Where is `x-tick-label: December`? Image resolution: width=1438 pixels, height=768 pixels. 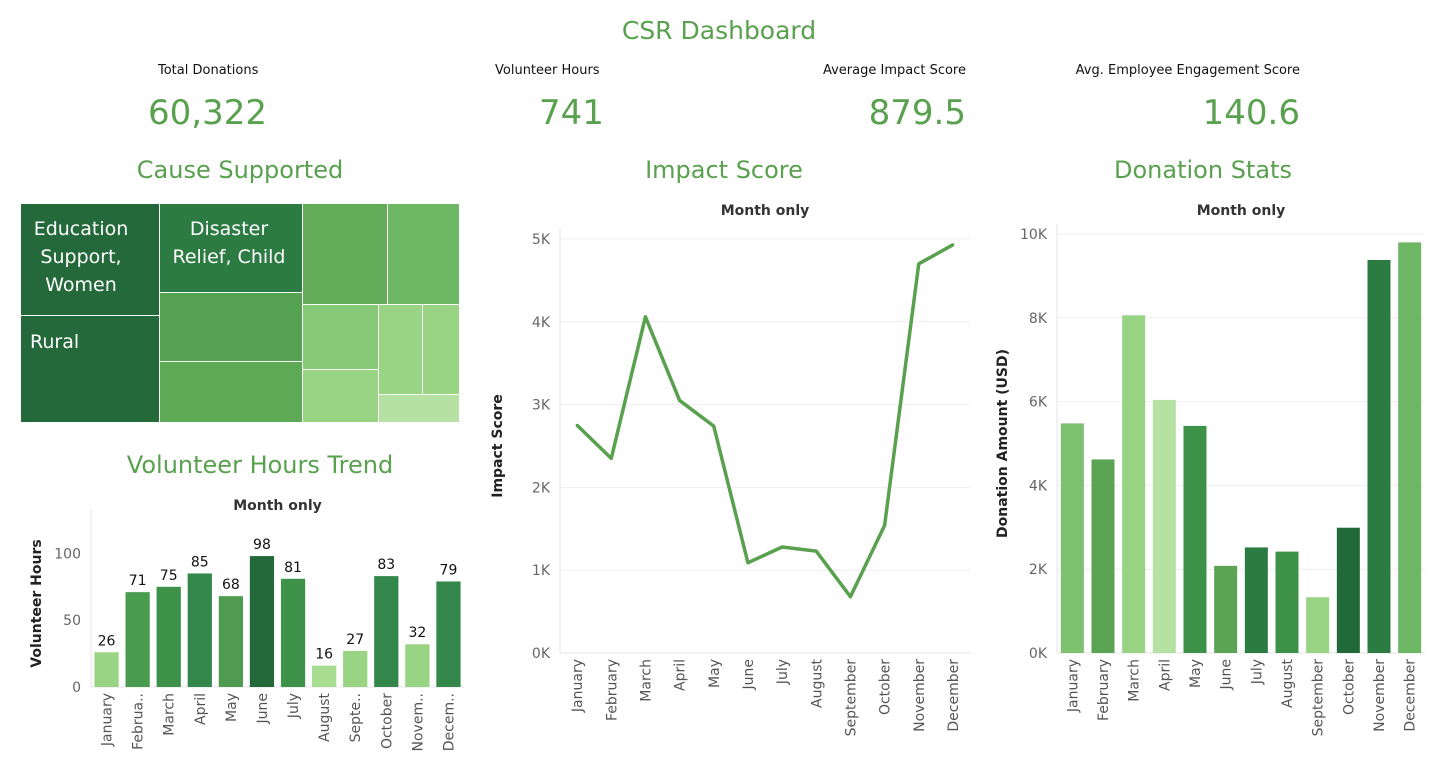 x-tick-label: December is located at coordinates (954, 695).